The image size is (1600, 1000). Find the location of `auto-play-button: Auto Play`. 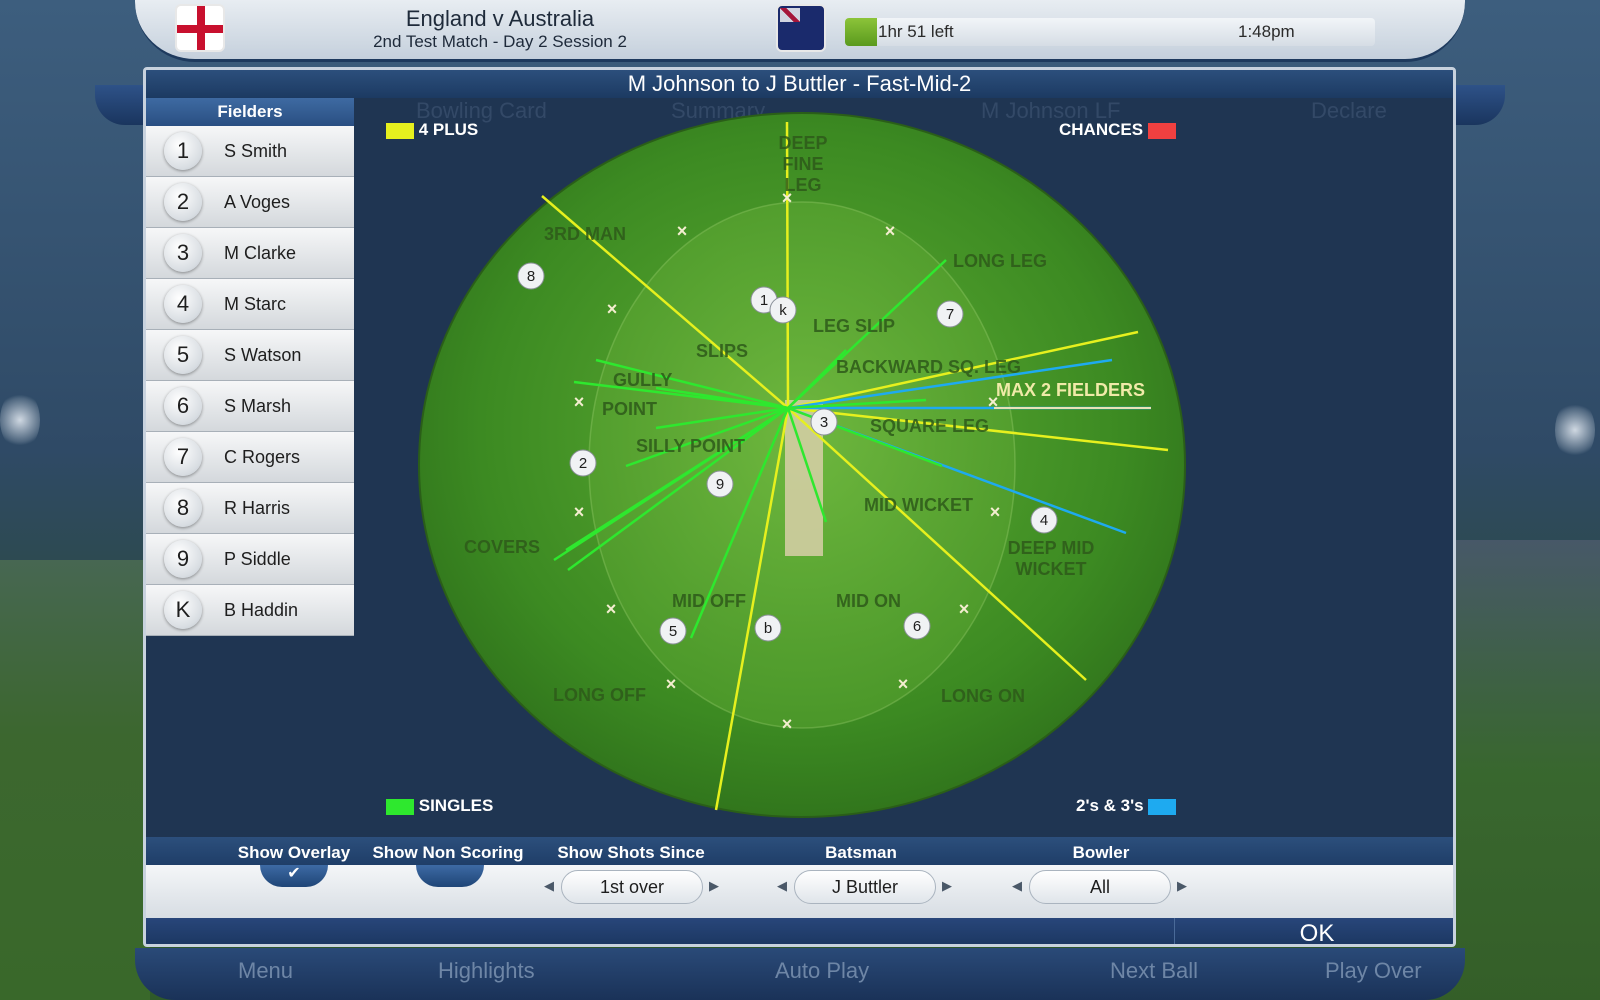

auto-play-button: Auto Play is located at coordinates (822, 971).